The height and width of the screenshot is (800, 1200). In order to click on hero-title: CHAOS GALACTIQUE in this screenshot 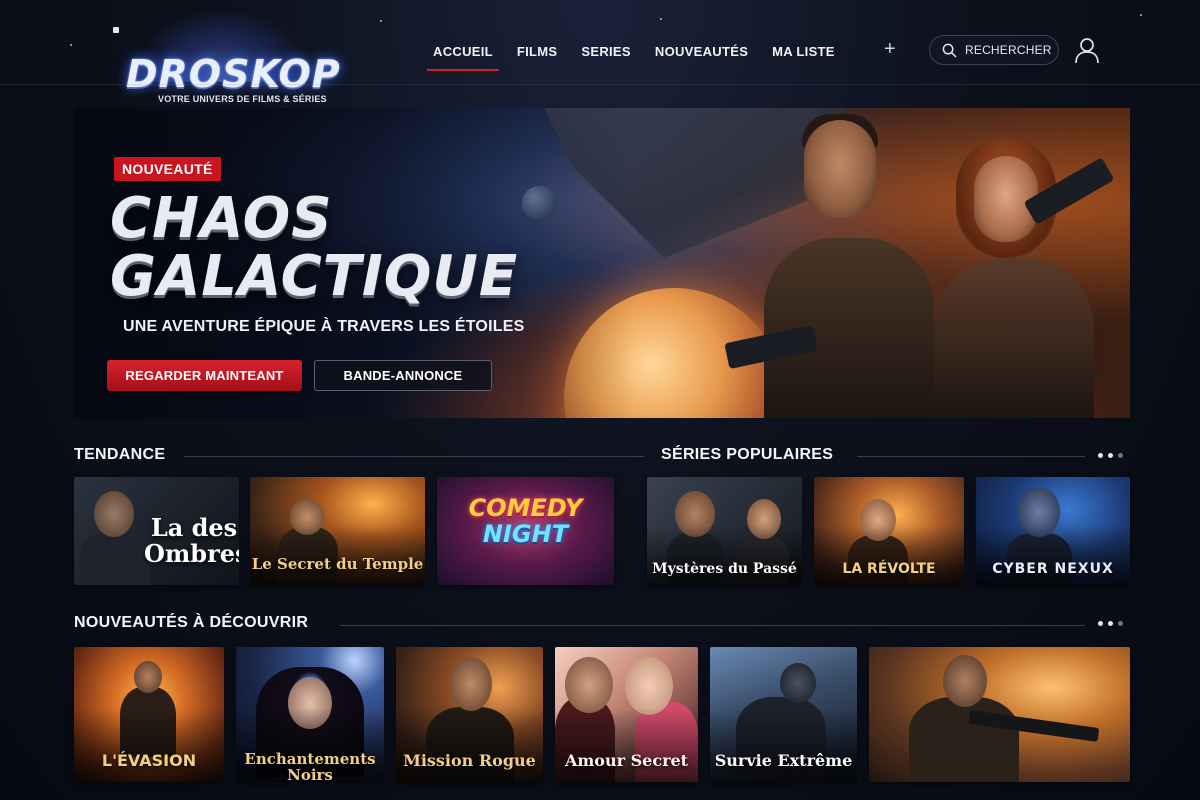, I will do `click(314, 248)`.